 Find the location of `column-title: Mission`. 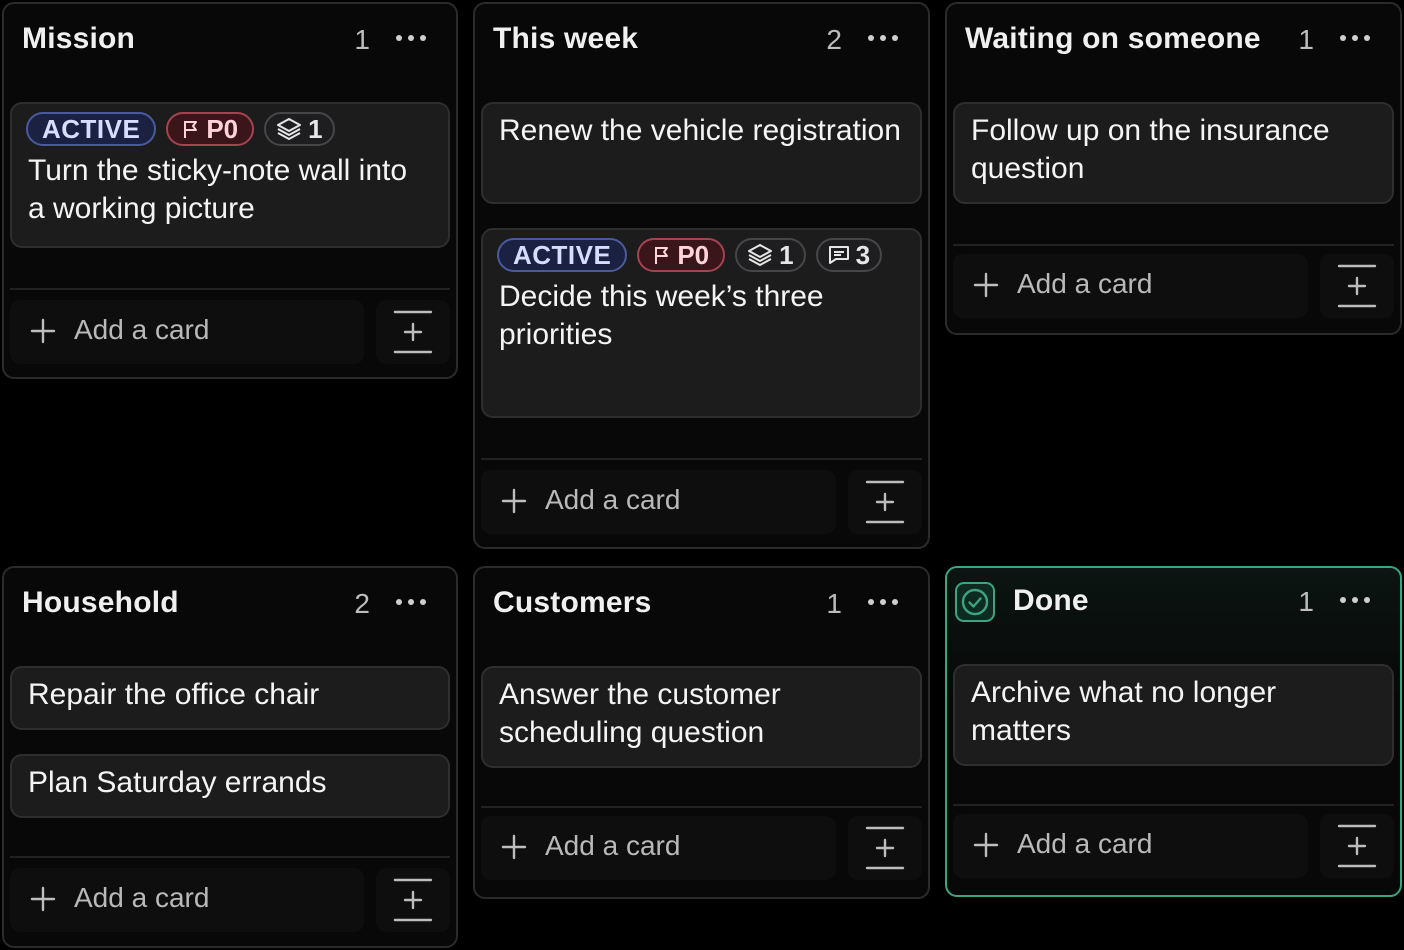

column-title: Mission is located at coordinates (79, 38).